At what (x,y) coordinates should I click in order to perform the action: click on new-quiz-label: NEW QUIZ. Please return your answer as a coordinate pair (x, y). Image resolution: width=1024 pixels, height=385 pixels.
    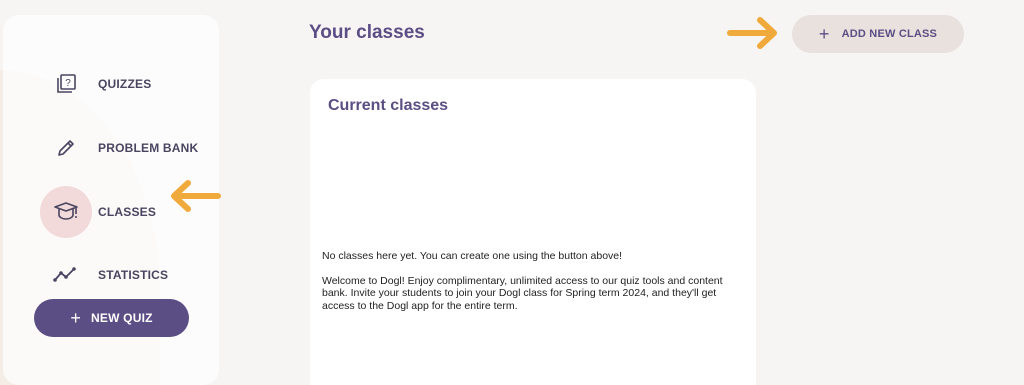
    Looking at the image, I should click on (122, 318).